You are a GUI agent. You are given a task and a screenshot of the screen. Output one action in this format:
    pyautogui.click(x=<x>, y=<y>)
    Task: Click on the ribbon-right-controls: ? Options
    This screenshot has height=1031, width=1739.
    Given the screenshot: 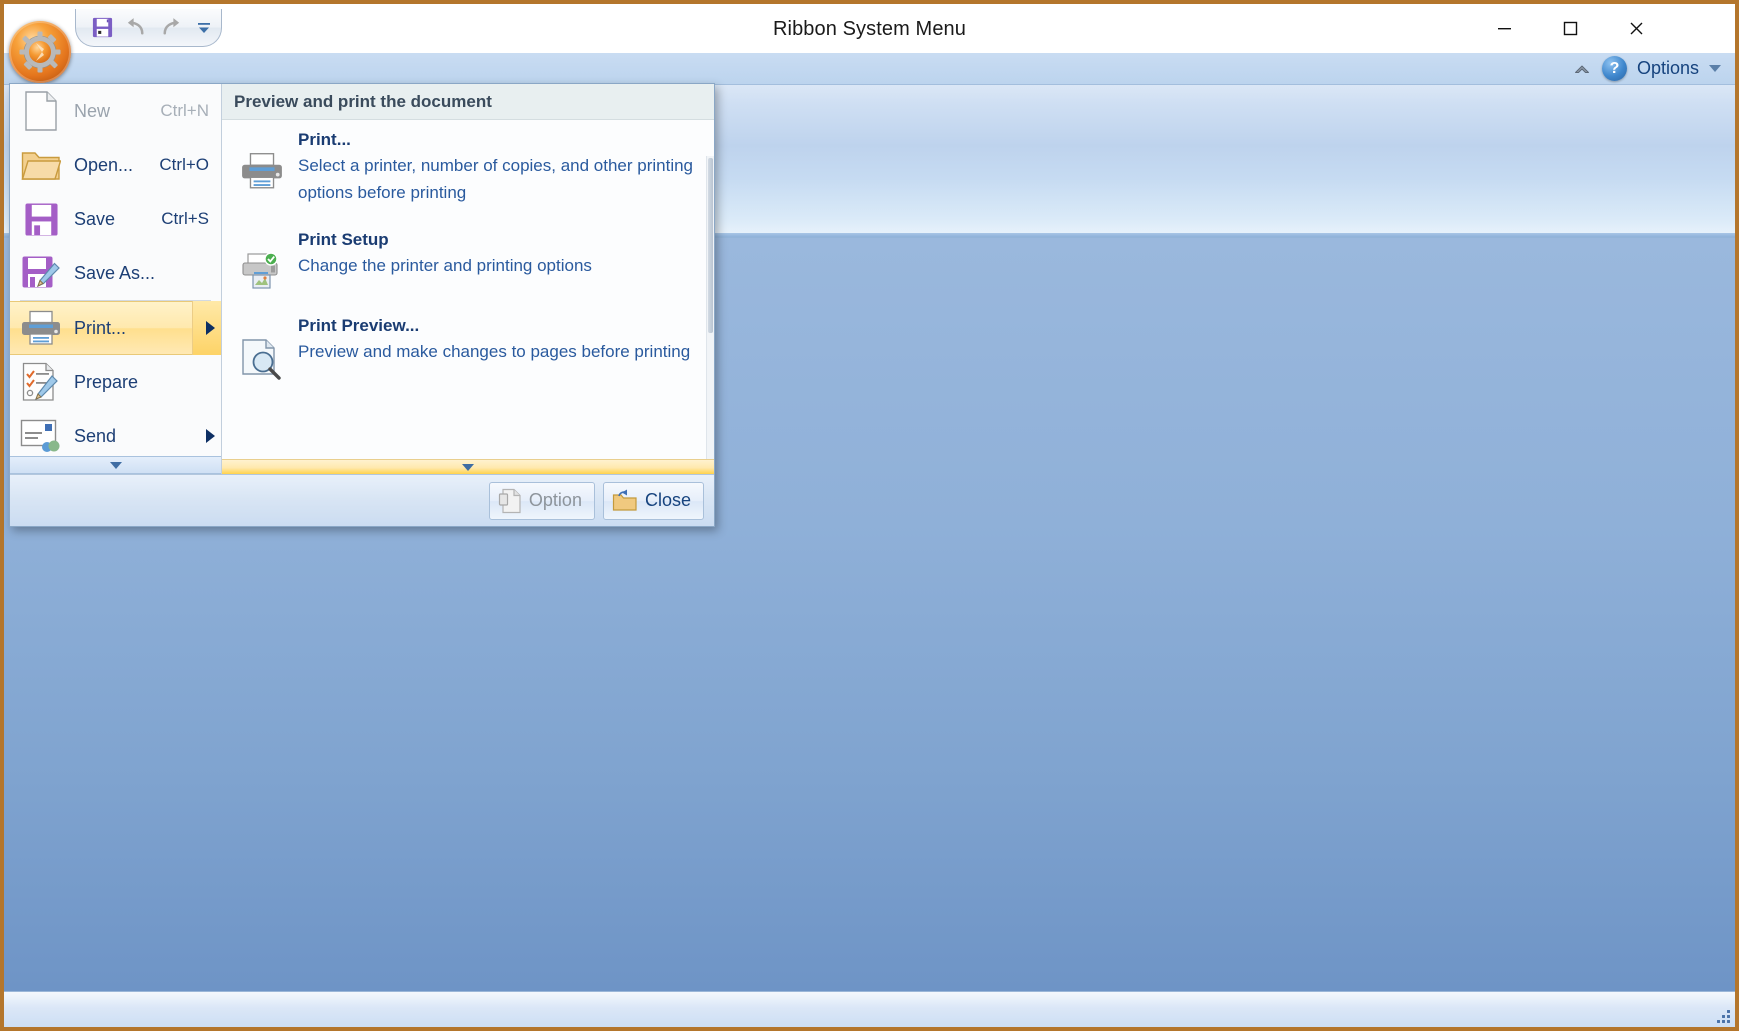 What is the action you would take?
    pyautogui.click(x=1646, y=68)
    